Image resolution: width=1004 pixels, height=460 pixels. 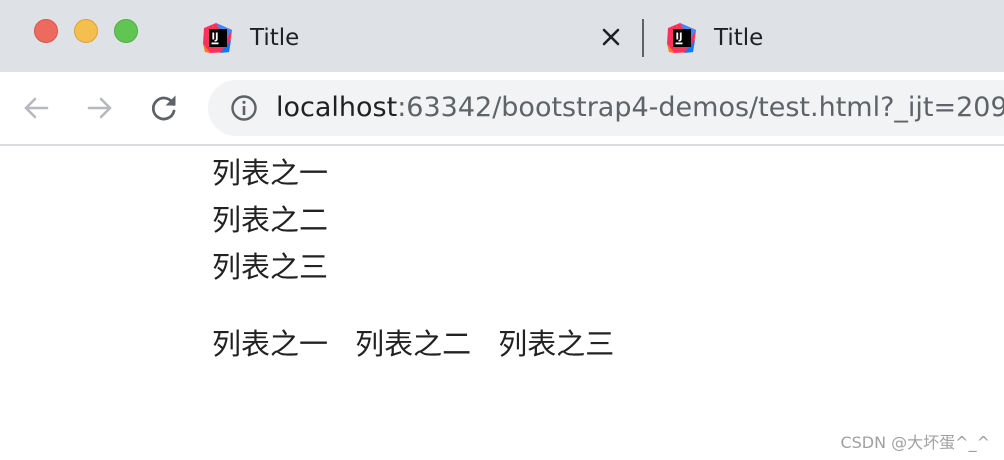 I want to click on window-close-button, so click(x=46, y=31).